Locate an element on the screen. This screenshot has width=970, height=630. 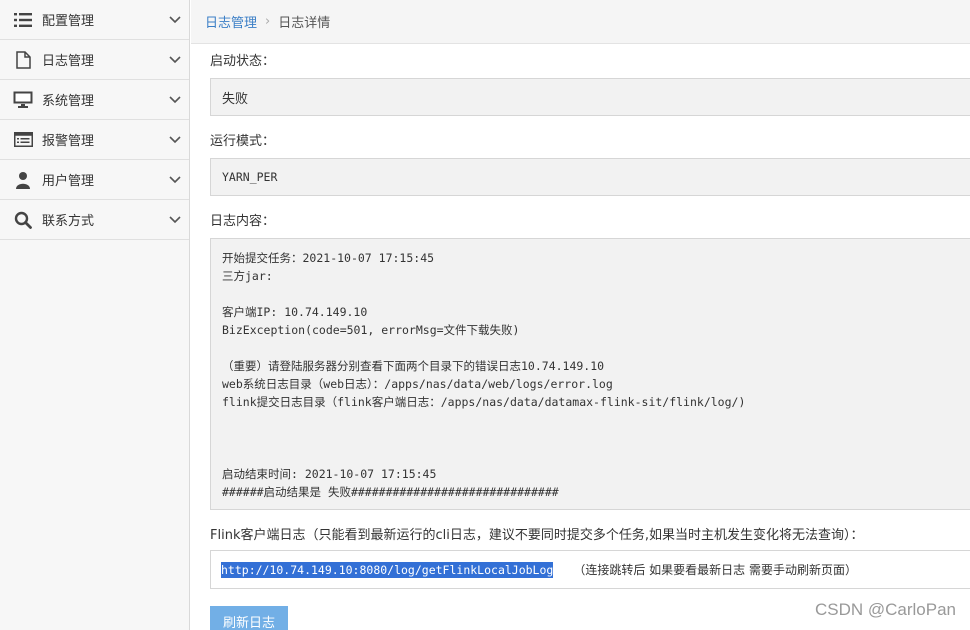
log-line: 三方jar: is located at coordinates (247, 276).